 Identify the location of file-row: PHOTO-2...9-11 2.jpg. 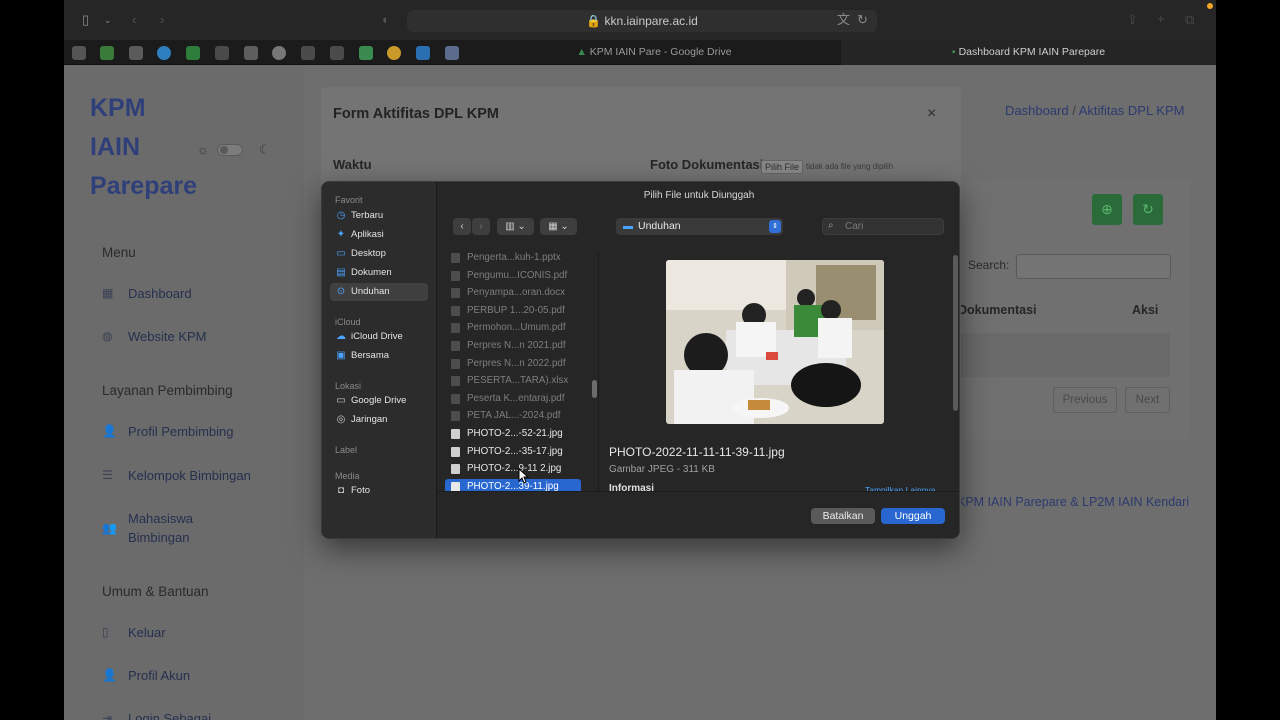
(513, 469).